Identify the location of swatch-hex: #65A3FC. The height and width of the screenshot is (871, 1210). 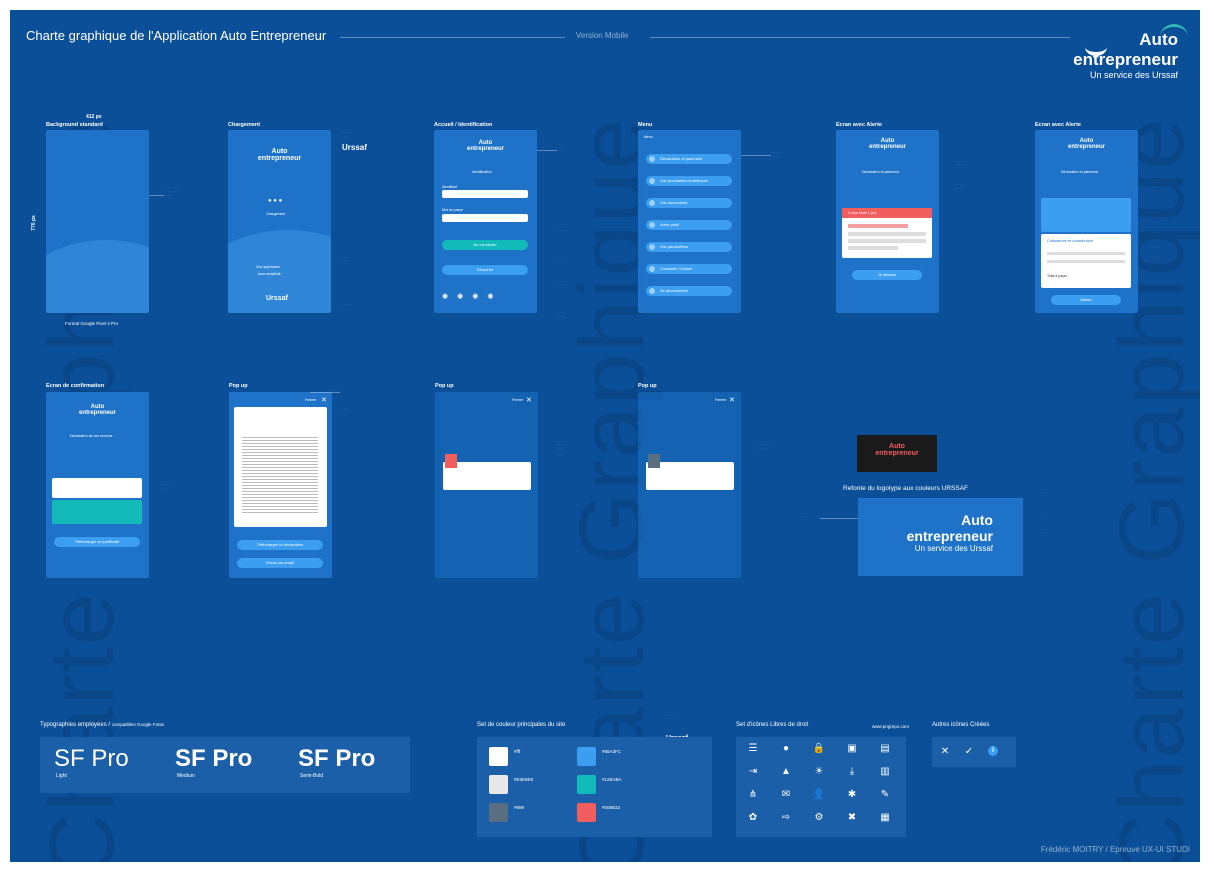
(612, 751).